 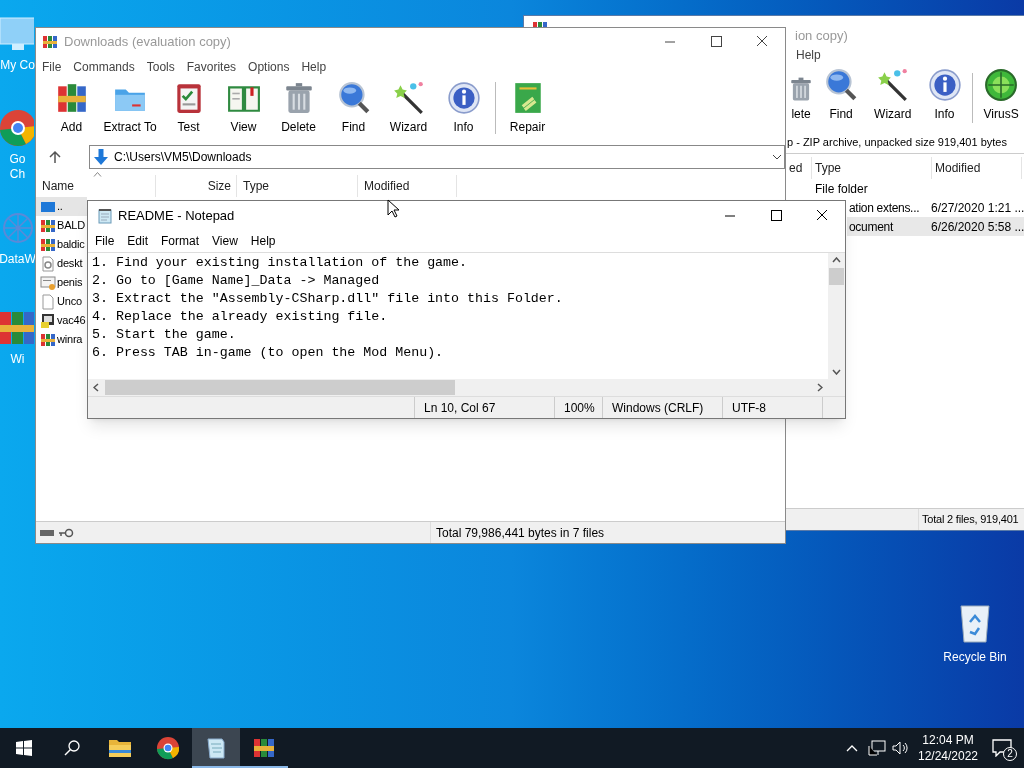 What do you see at coordinates (147, 42) in the screenshot?
I see `window-title: Downloads (evaluation copy)` at bounding box center [147, 42].